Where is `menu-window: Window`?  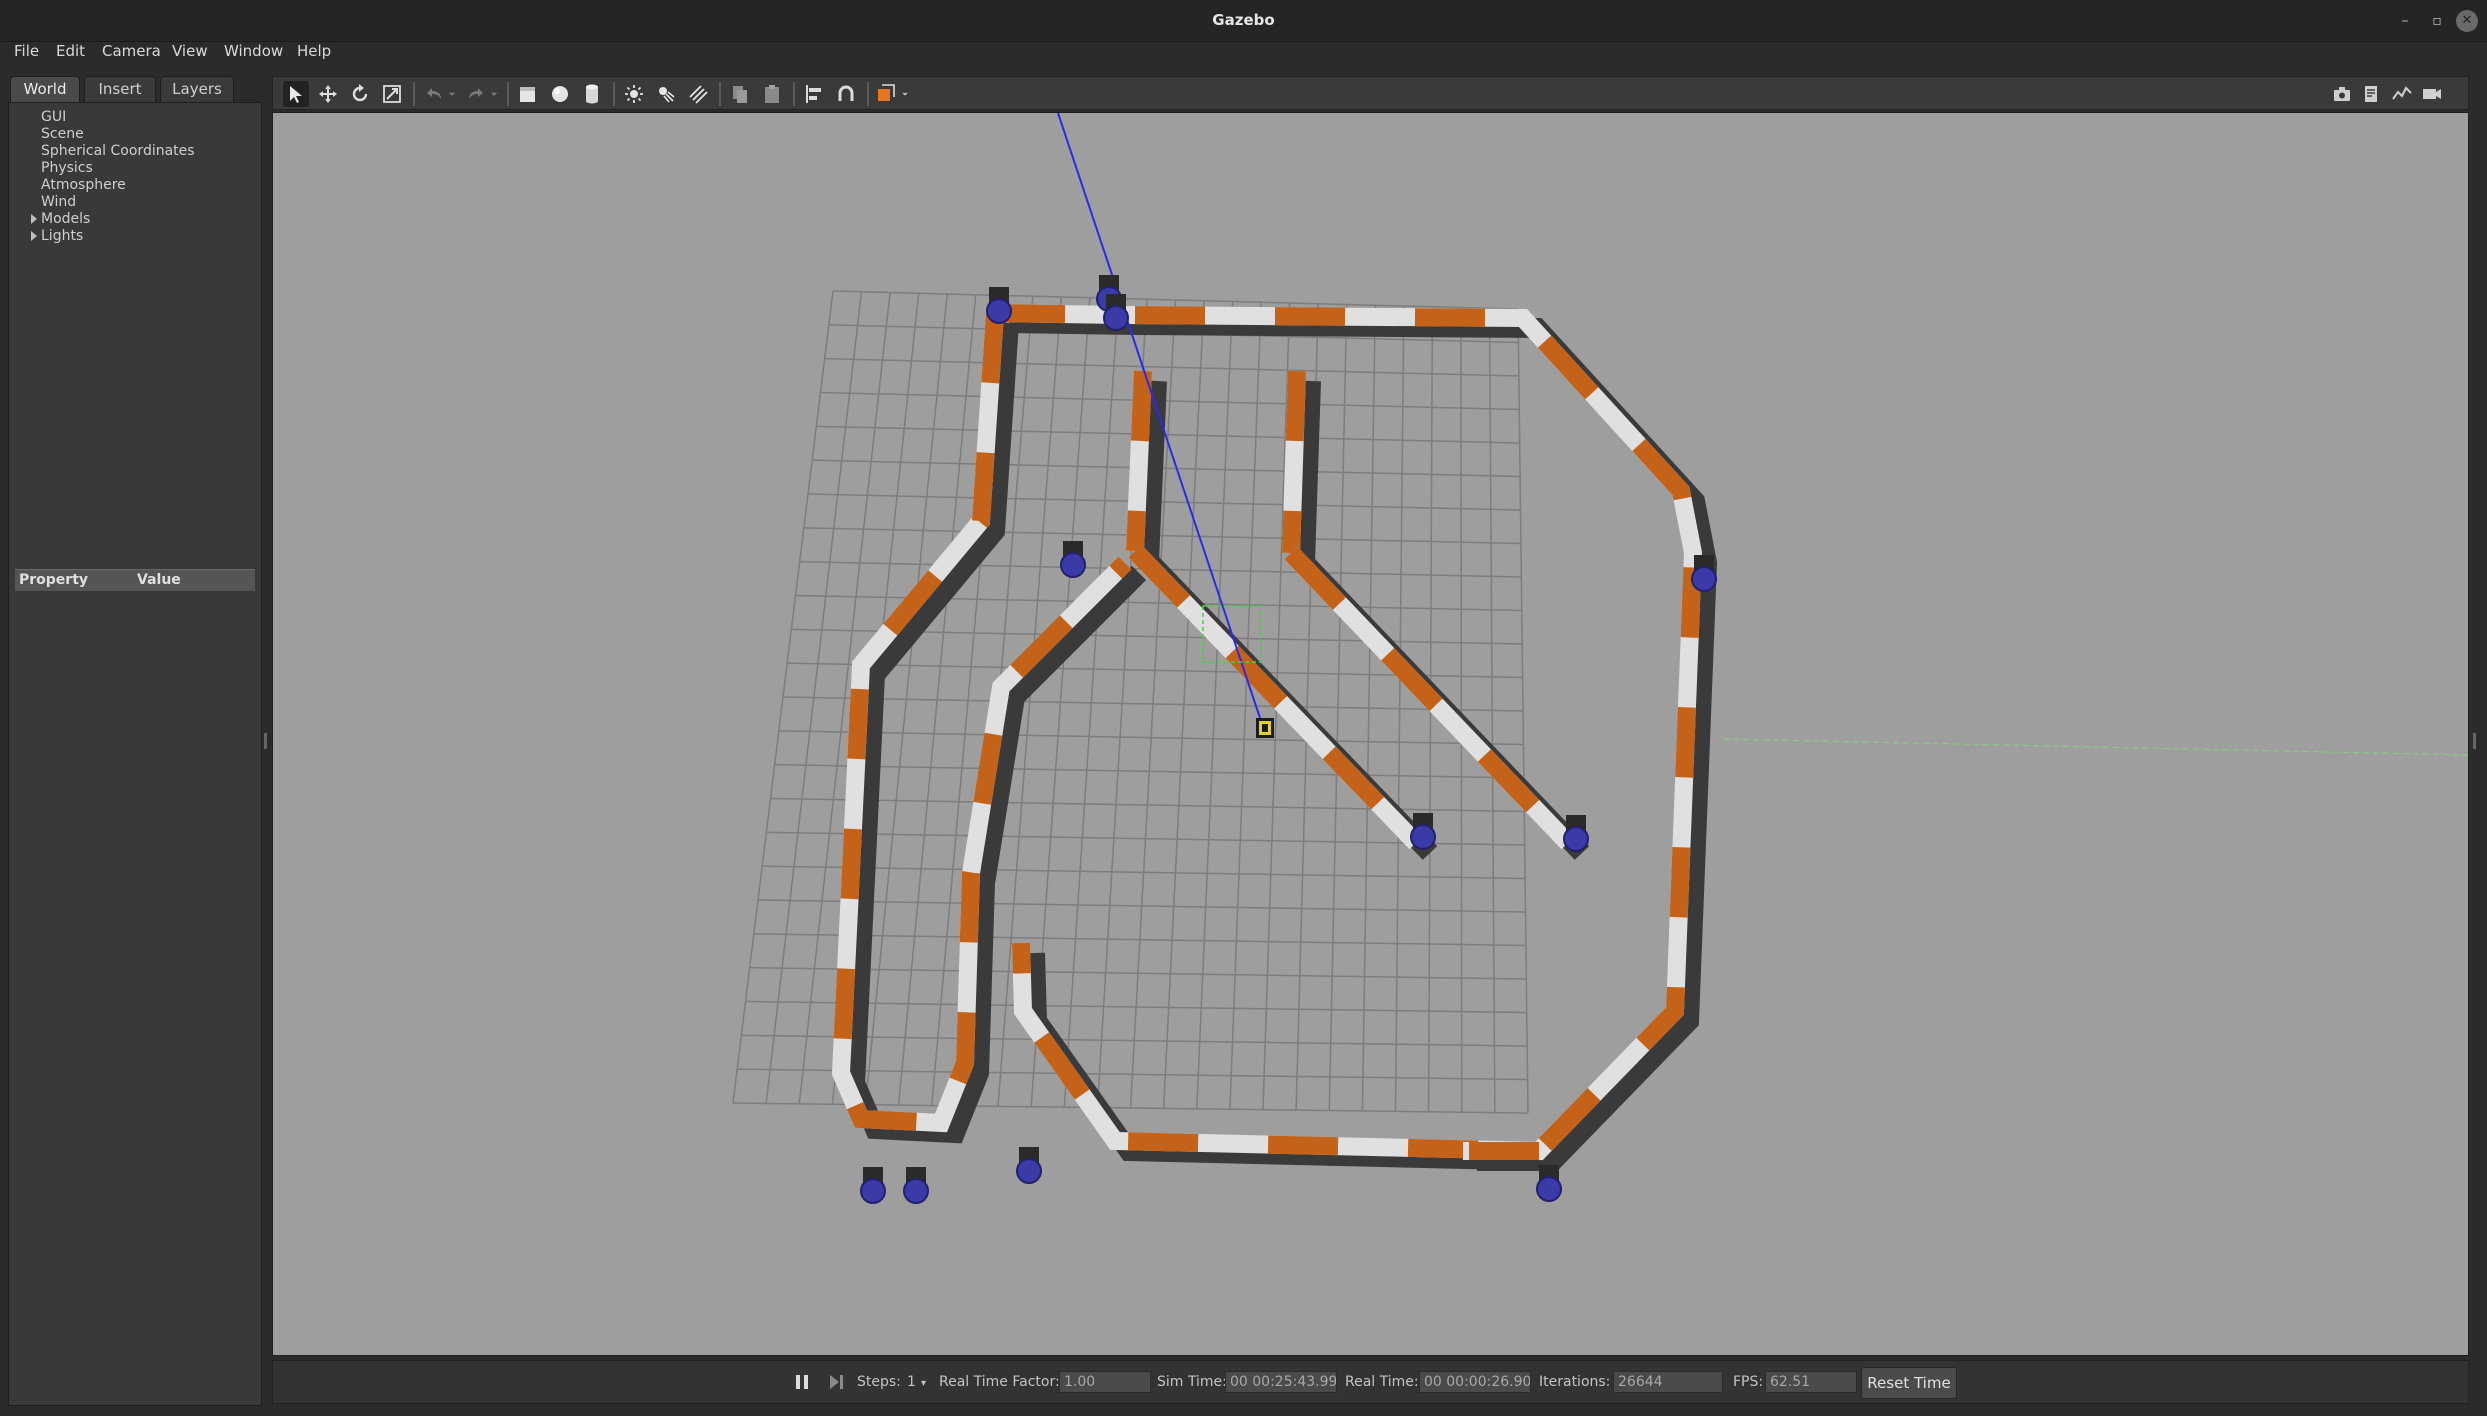 menu-window: Window is located at coordinates (253, 51).